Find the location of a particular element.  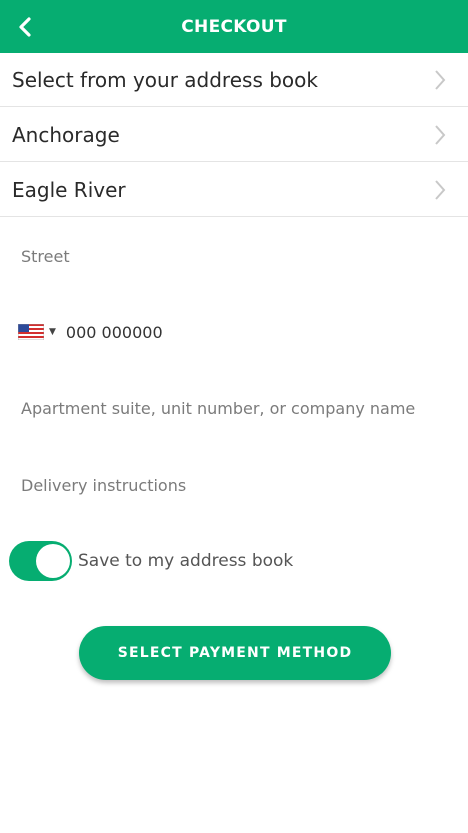

us-flag-icon is located at coordinates (31, 332).